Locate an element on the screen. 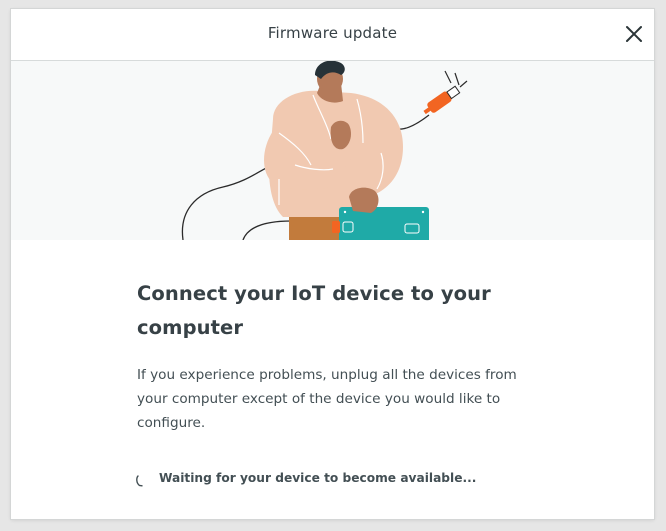  dialog-header: Firmware update is located at coordinates (332, 35).